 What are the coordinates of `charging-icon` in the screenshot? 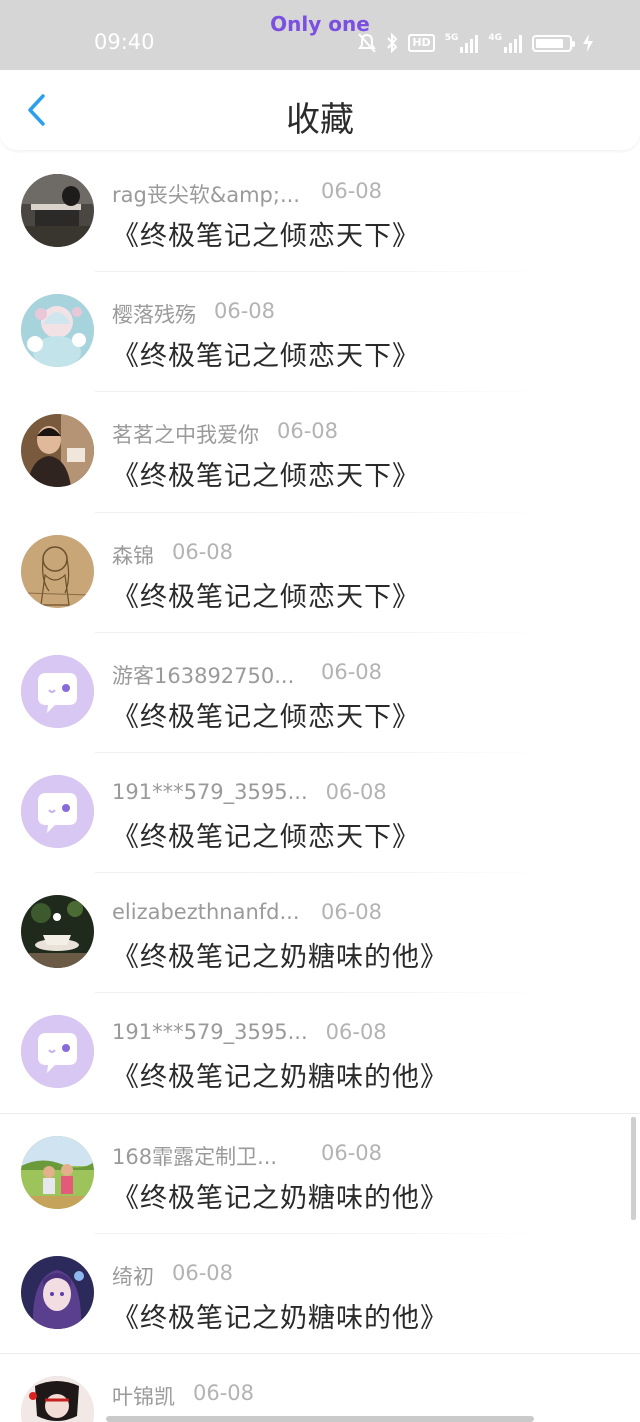 It's located at (588, 43).